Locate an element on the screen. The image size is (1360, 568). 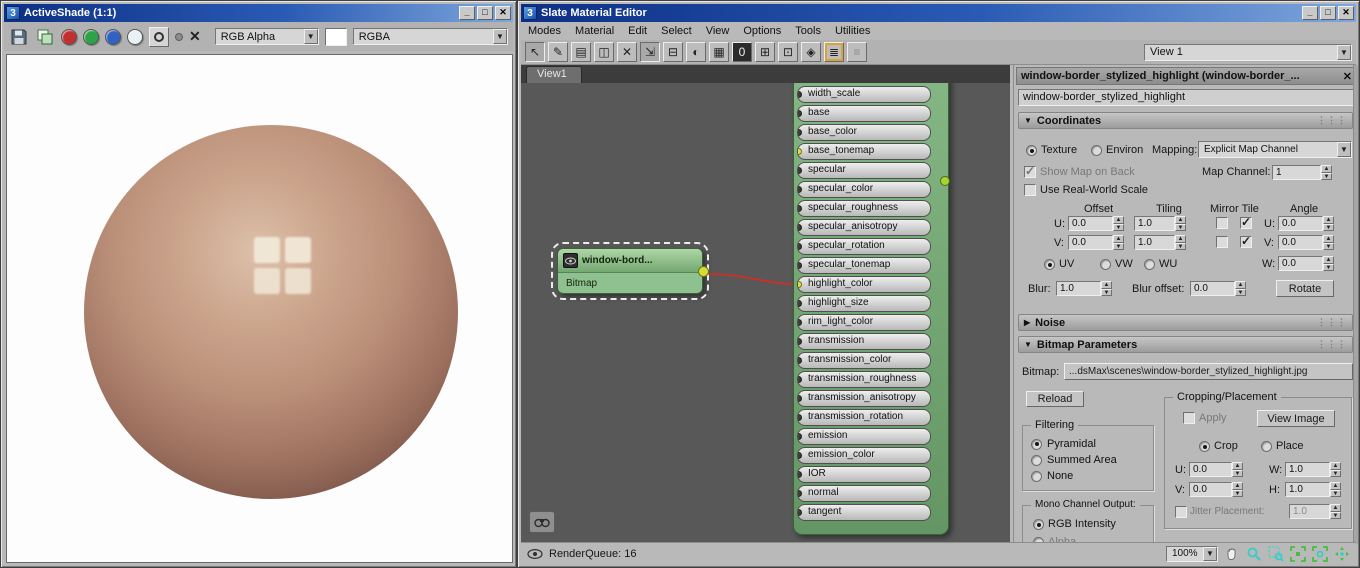
pick-material-from-object-icon: ✎ is located at coordinates (558, 52).